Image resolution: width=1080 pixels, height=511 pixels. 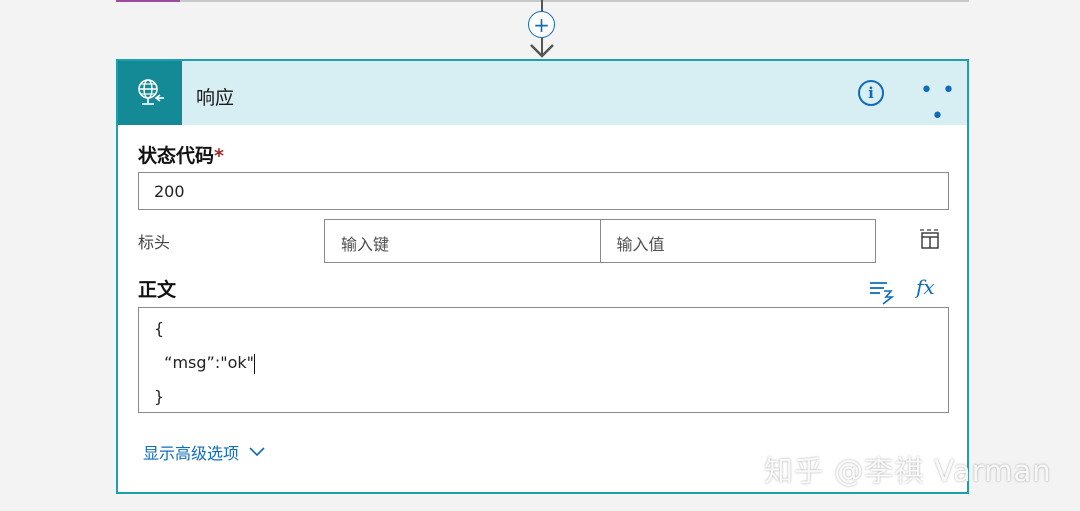 What do you see at coordinates (191, 453) in the screenshot?
I see `advanced-options-label: 显示高级选项` at bounding box center [191, 453].